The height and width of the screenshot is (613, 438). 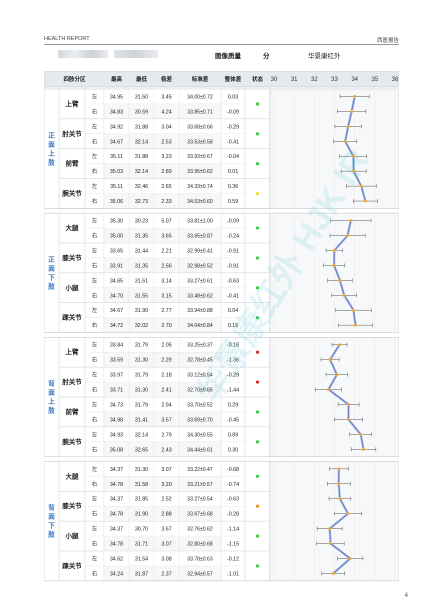 I want to click on std-cell: 33.95±0.62, so click(x=200, y=172).